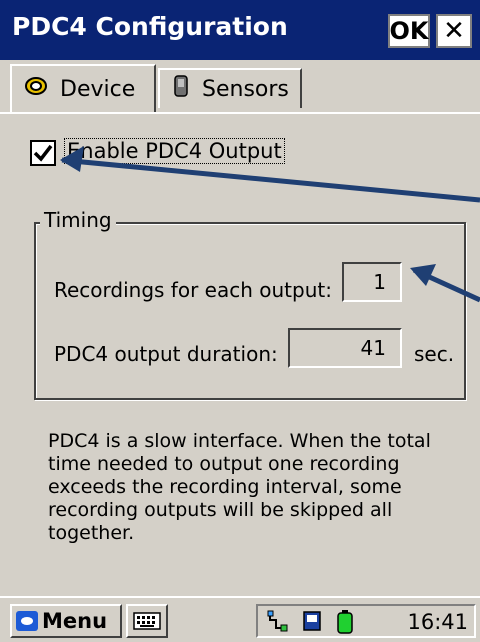  I want to click on sensor-icon, so click(181, 89).